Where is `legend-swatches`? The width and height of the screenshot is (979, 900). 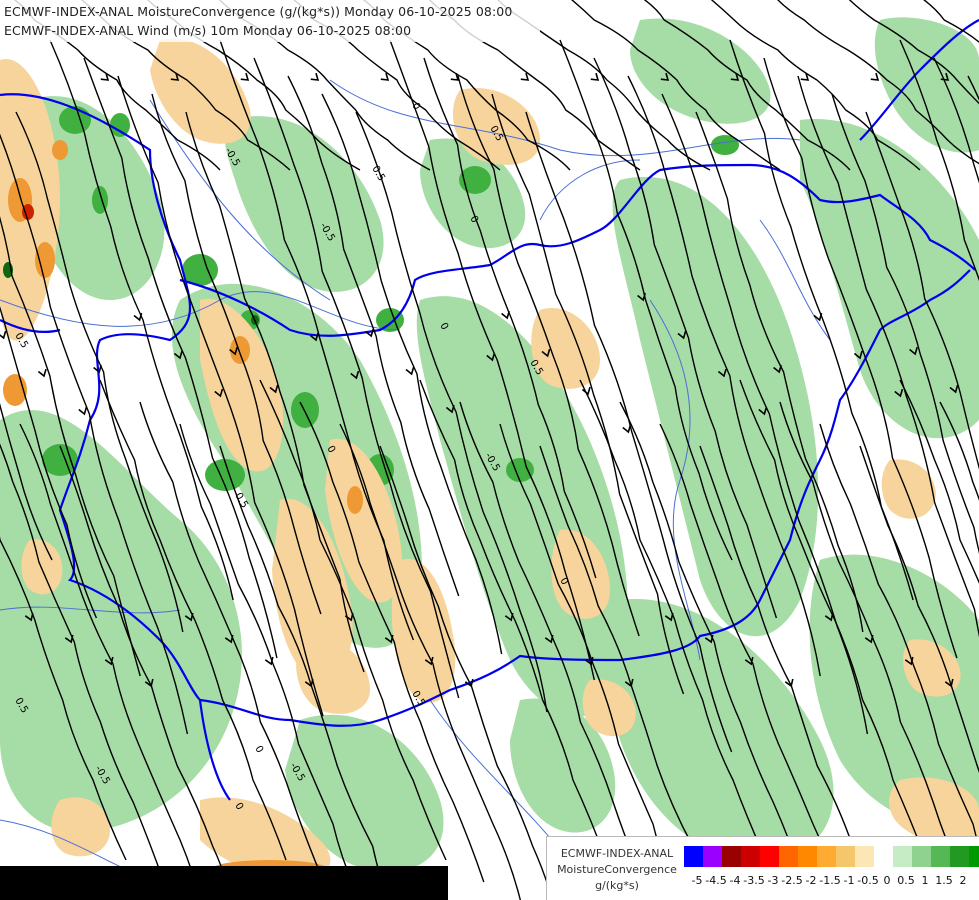 legend-swatches is located at coordinates (831, 856).